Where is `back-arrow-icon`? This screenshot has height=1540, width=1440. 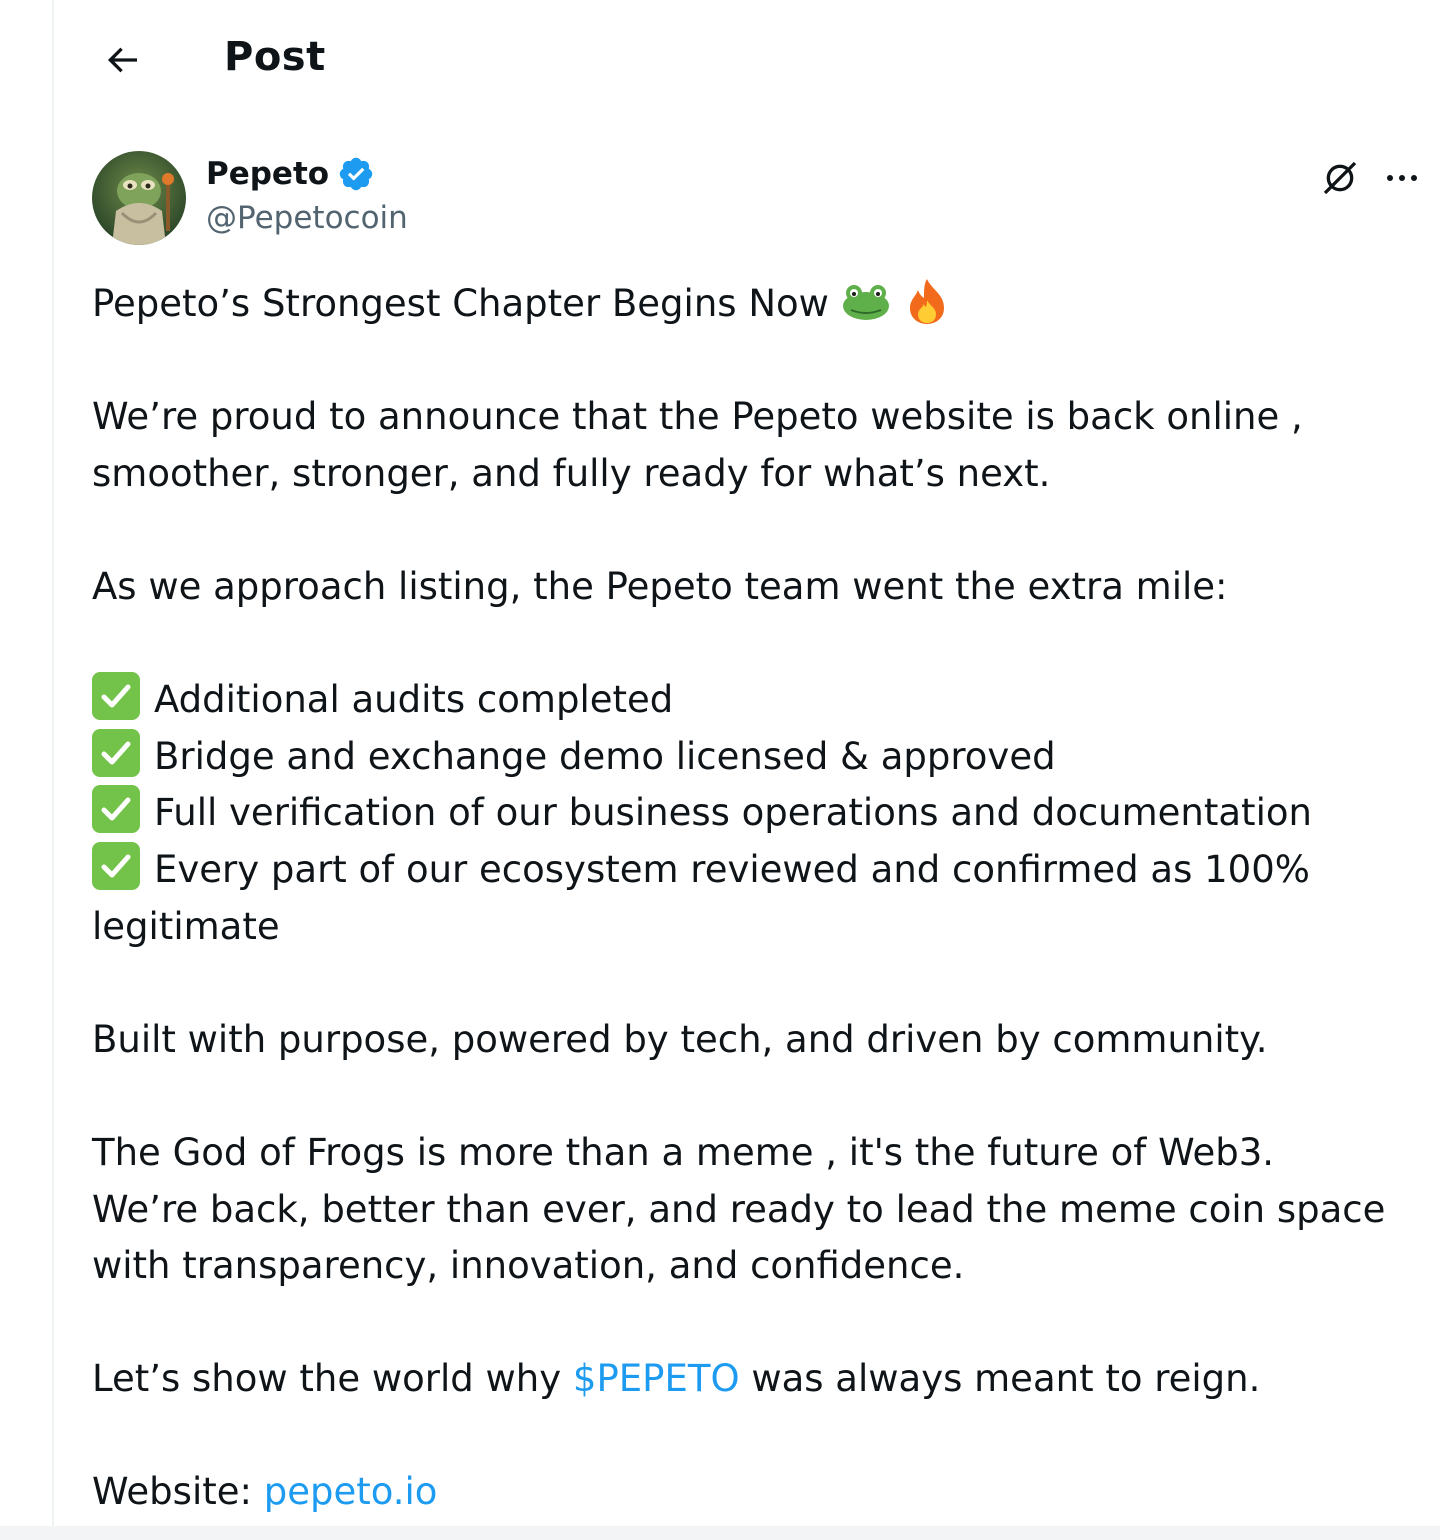 back-arrow-icon is located at coordinates (122, 60).